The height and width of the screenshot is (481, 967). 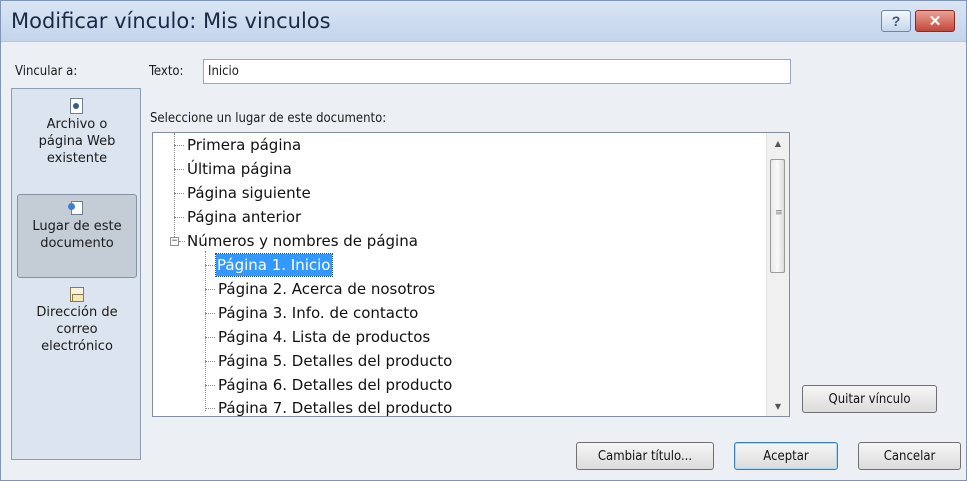 I want to click on tree-item-label: Página 6. Detalles del producto, so click(x=335, y=385).